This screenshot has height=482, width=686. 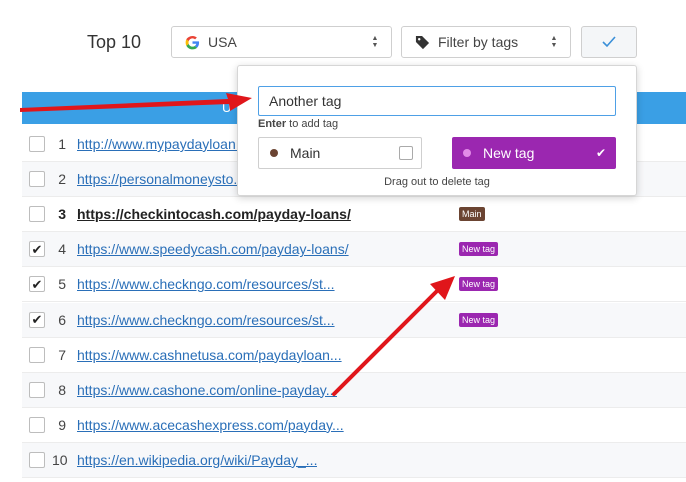 I want to click on page-title: Top 10, so click(x=114, y=42).